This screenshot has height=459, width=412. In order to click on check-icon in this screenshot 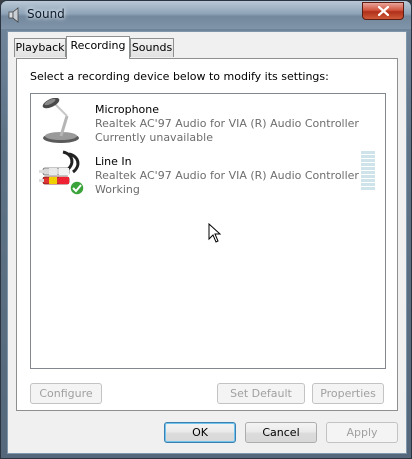, I will do `click(77, 188)`.